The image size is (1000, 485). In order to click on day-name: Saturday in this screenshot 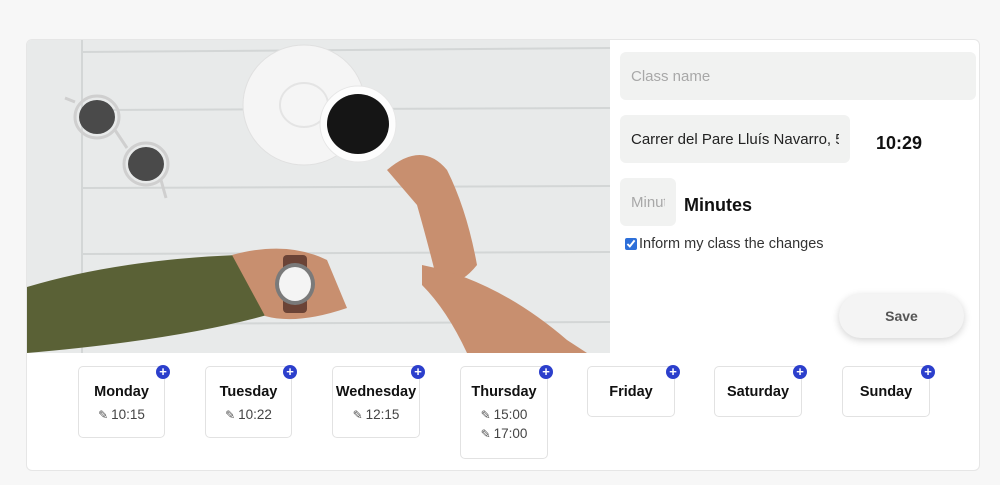, I will do `click(758, 392)`.